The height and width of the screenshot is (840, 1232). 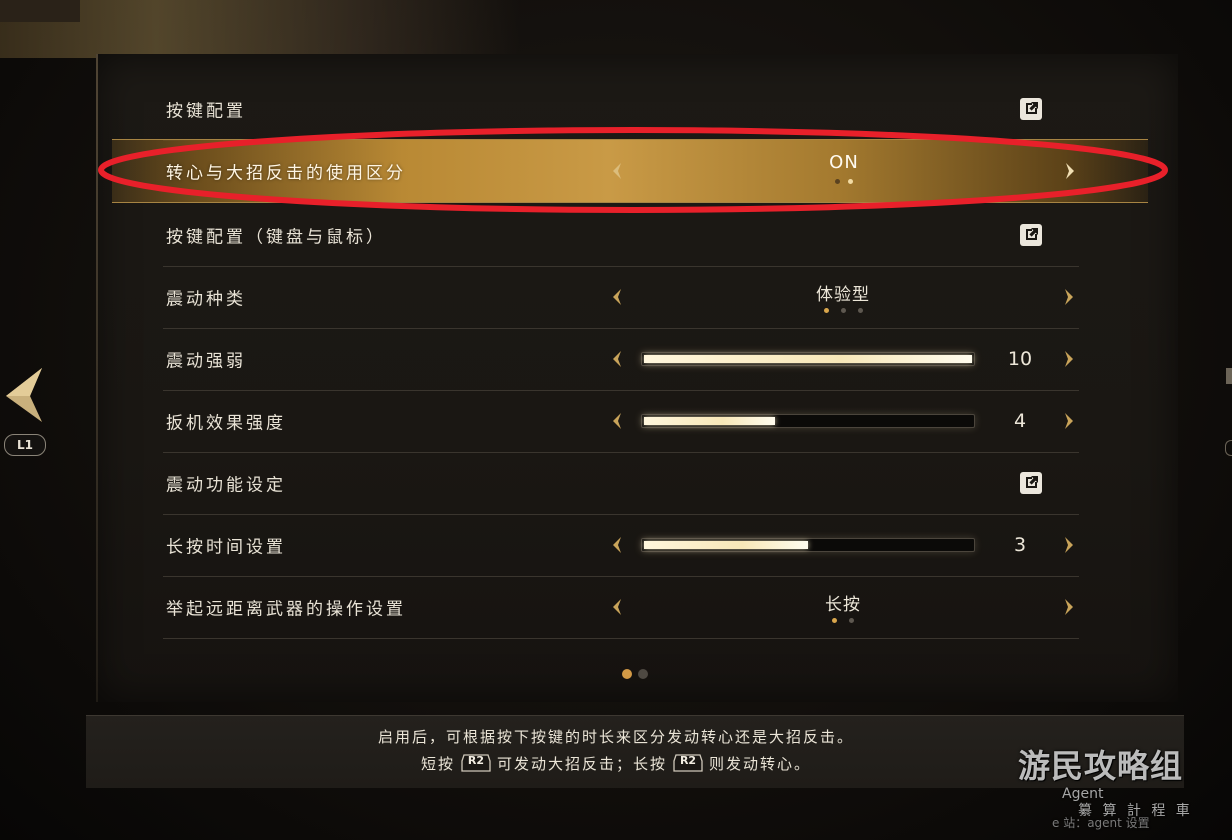 What do you see at coordinates (627, 674) in the screenshot?
I see `page-dot-active` at bounding box center [627, 674].